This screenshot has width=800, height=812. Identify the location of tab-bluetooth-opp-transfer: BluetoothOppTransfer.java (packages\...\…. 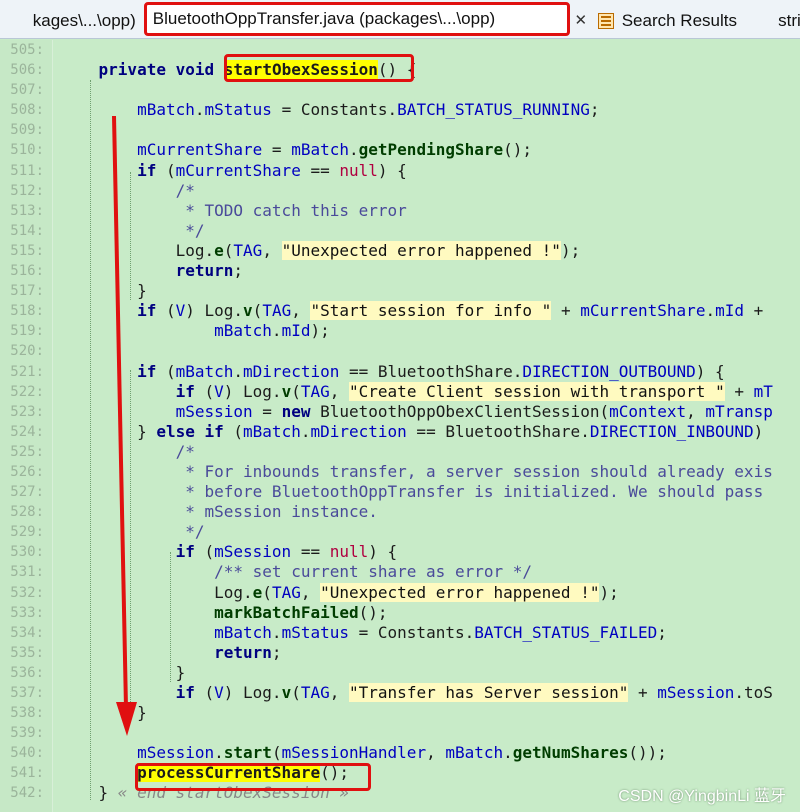
(356, 19).